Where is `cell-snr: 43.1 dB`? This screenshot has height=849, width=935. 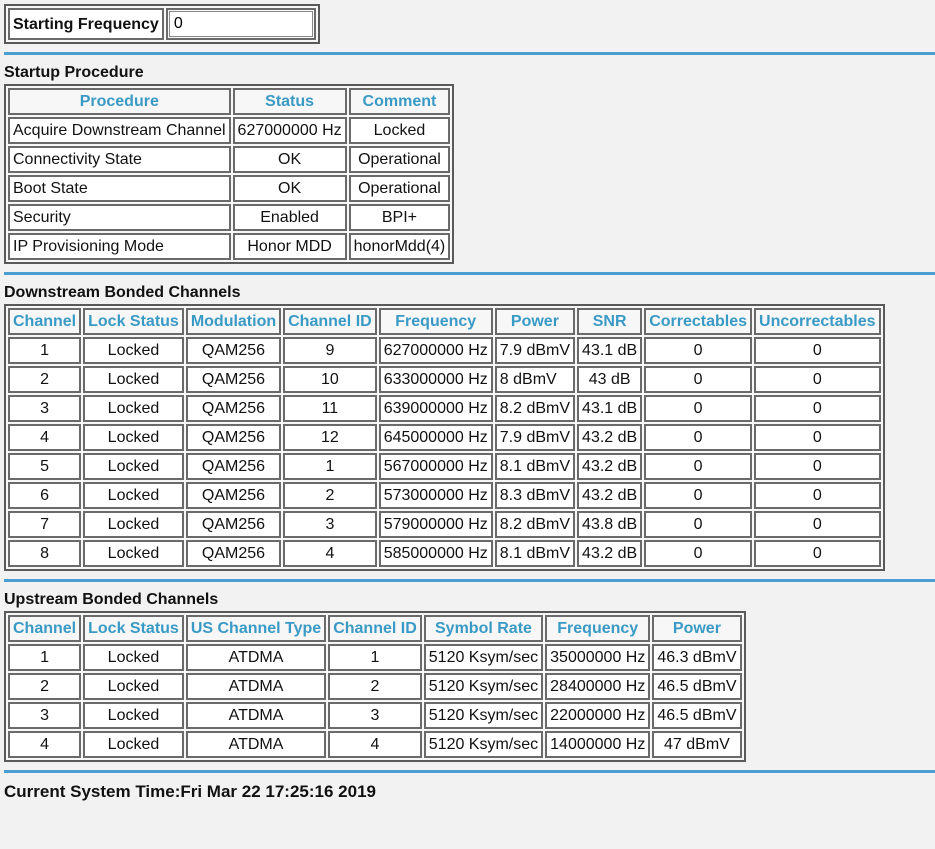
cell-snr: 43.1 dB is located at coordinates (610, 350).